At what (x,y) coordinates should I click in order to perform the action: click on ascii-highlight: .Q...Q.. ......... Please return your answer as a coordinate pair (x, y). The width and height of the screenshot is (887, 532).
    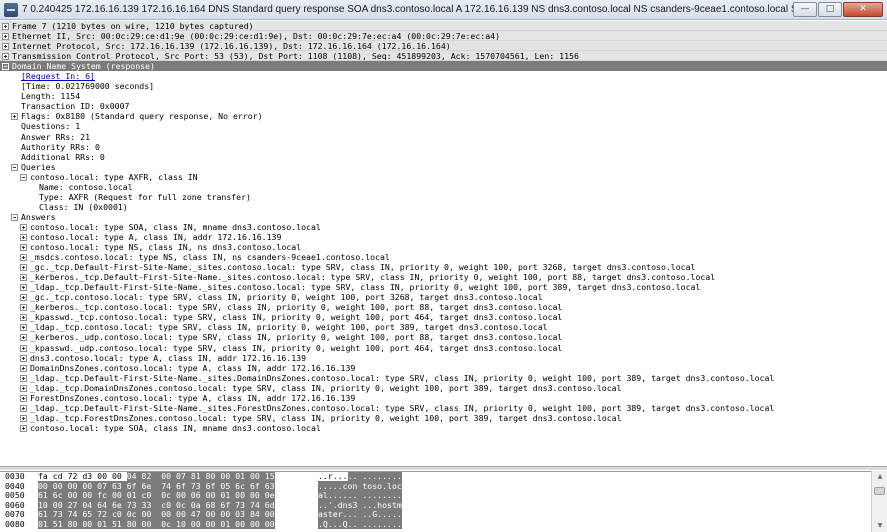
    Looking at the image, I should click on (360, 523).